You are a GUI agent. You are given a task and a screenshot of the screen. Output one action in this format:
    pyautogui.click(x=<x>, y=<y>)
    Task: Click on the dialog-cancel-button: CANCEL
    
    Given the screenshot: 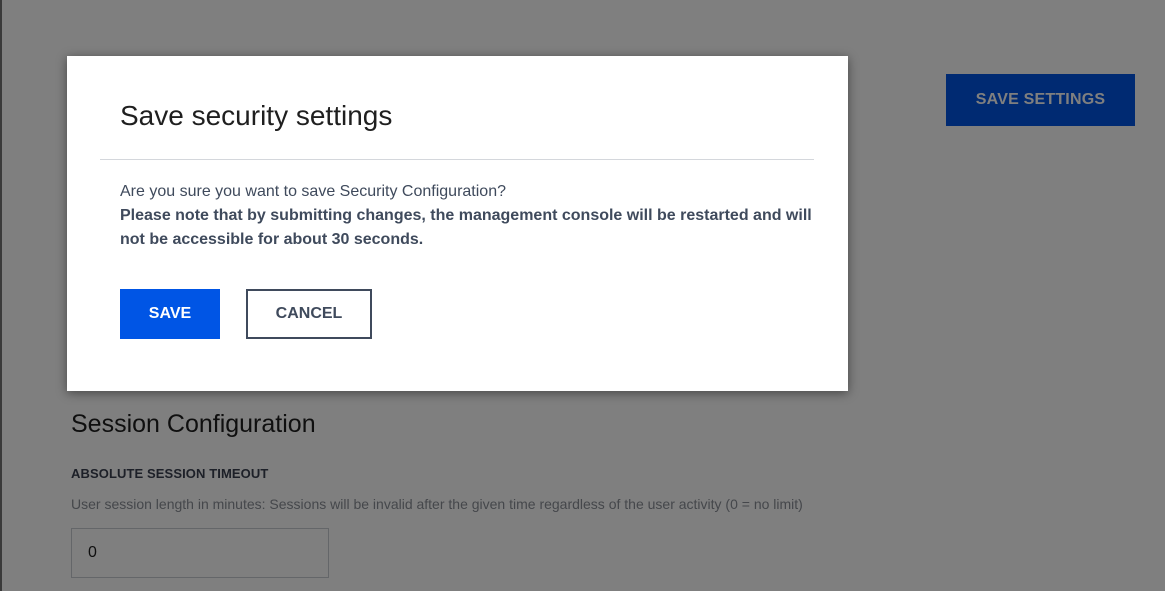 What is the action you would take?
    pyautogui.click(x=309, y=314)
    